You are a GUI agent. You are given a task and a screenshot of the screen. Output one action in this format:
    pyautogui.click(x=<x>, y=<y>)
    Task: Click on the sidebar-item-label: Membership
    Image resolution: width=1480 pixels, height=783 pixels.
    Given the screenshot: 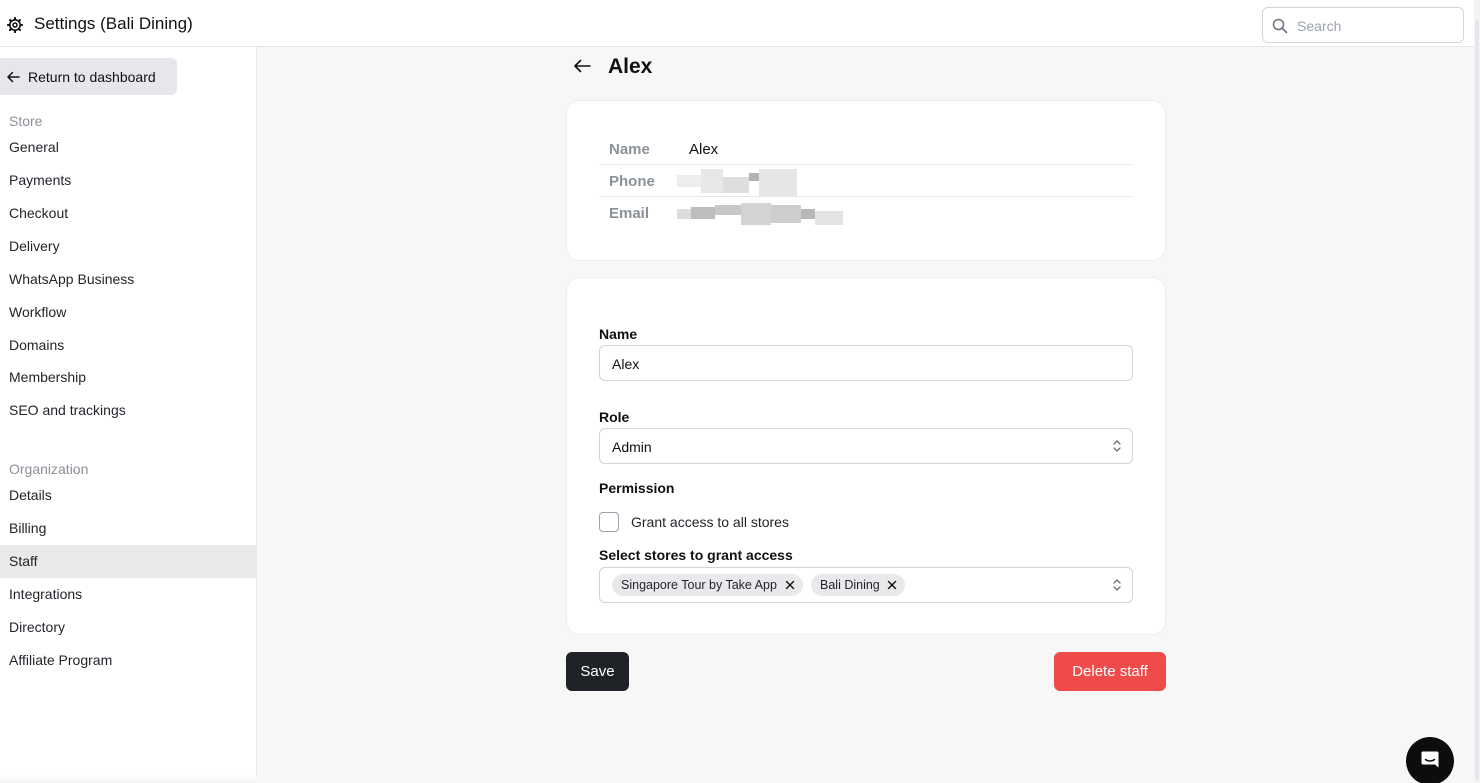 What is the action you would take?
    pyautogui.click(x=48, y=377)
    